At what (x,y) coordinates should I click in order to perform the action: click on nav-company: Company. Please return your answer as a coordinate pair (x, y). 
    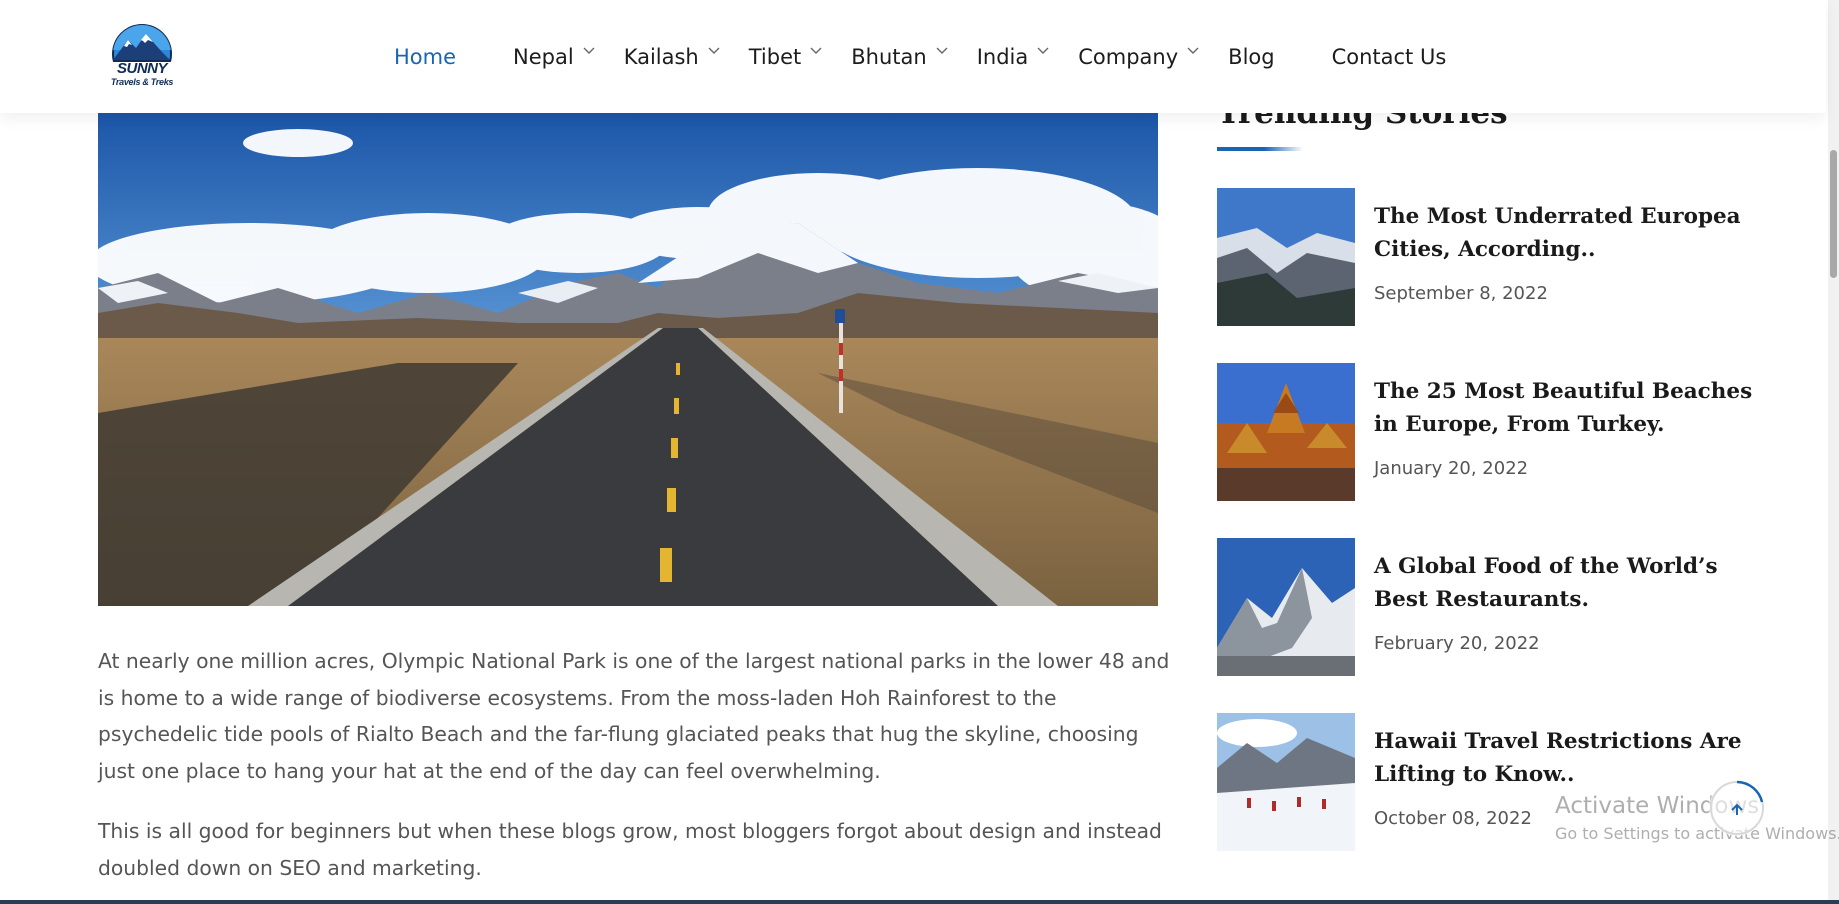
    Looking at the image, I should click on (1138, 57).